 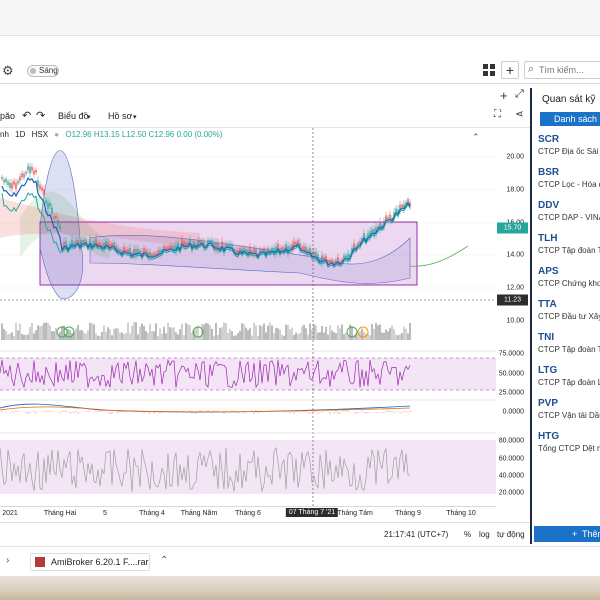 I want to click on theme-toggle: Sáng, so click(x=43, y=71).